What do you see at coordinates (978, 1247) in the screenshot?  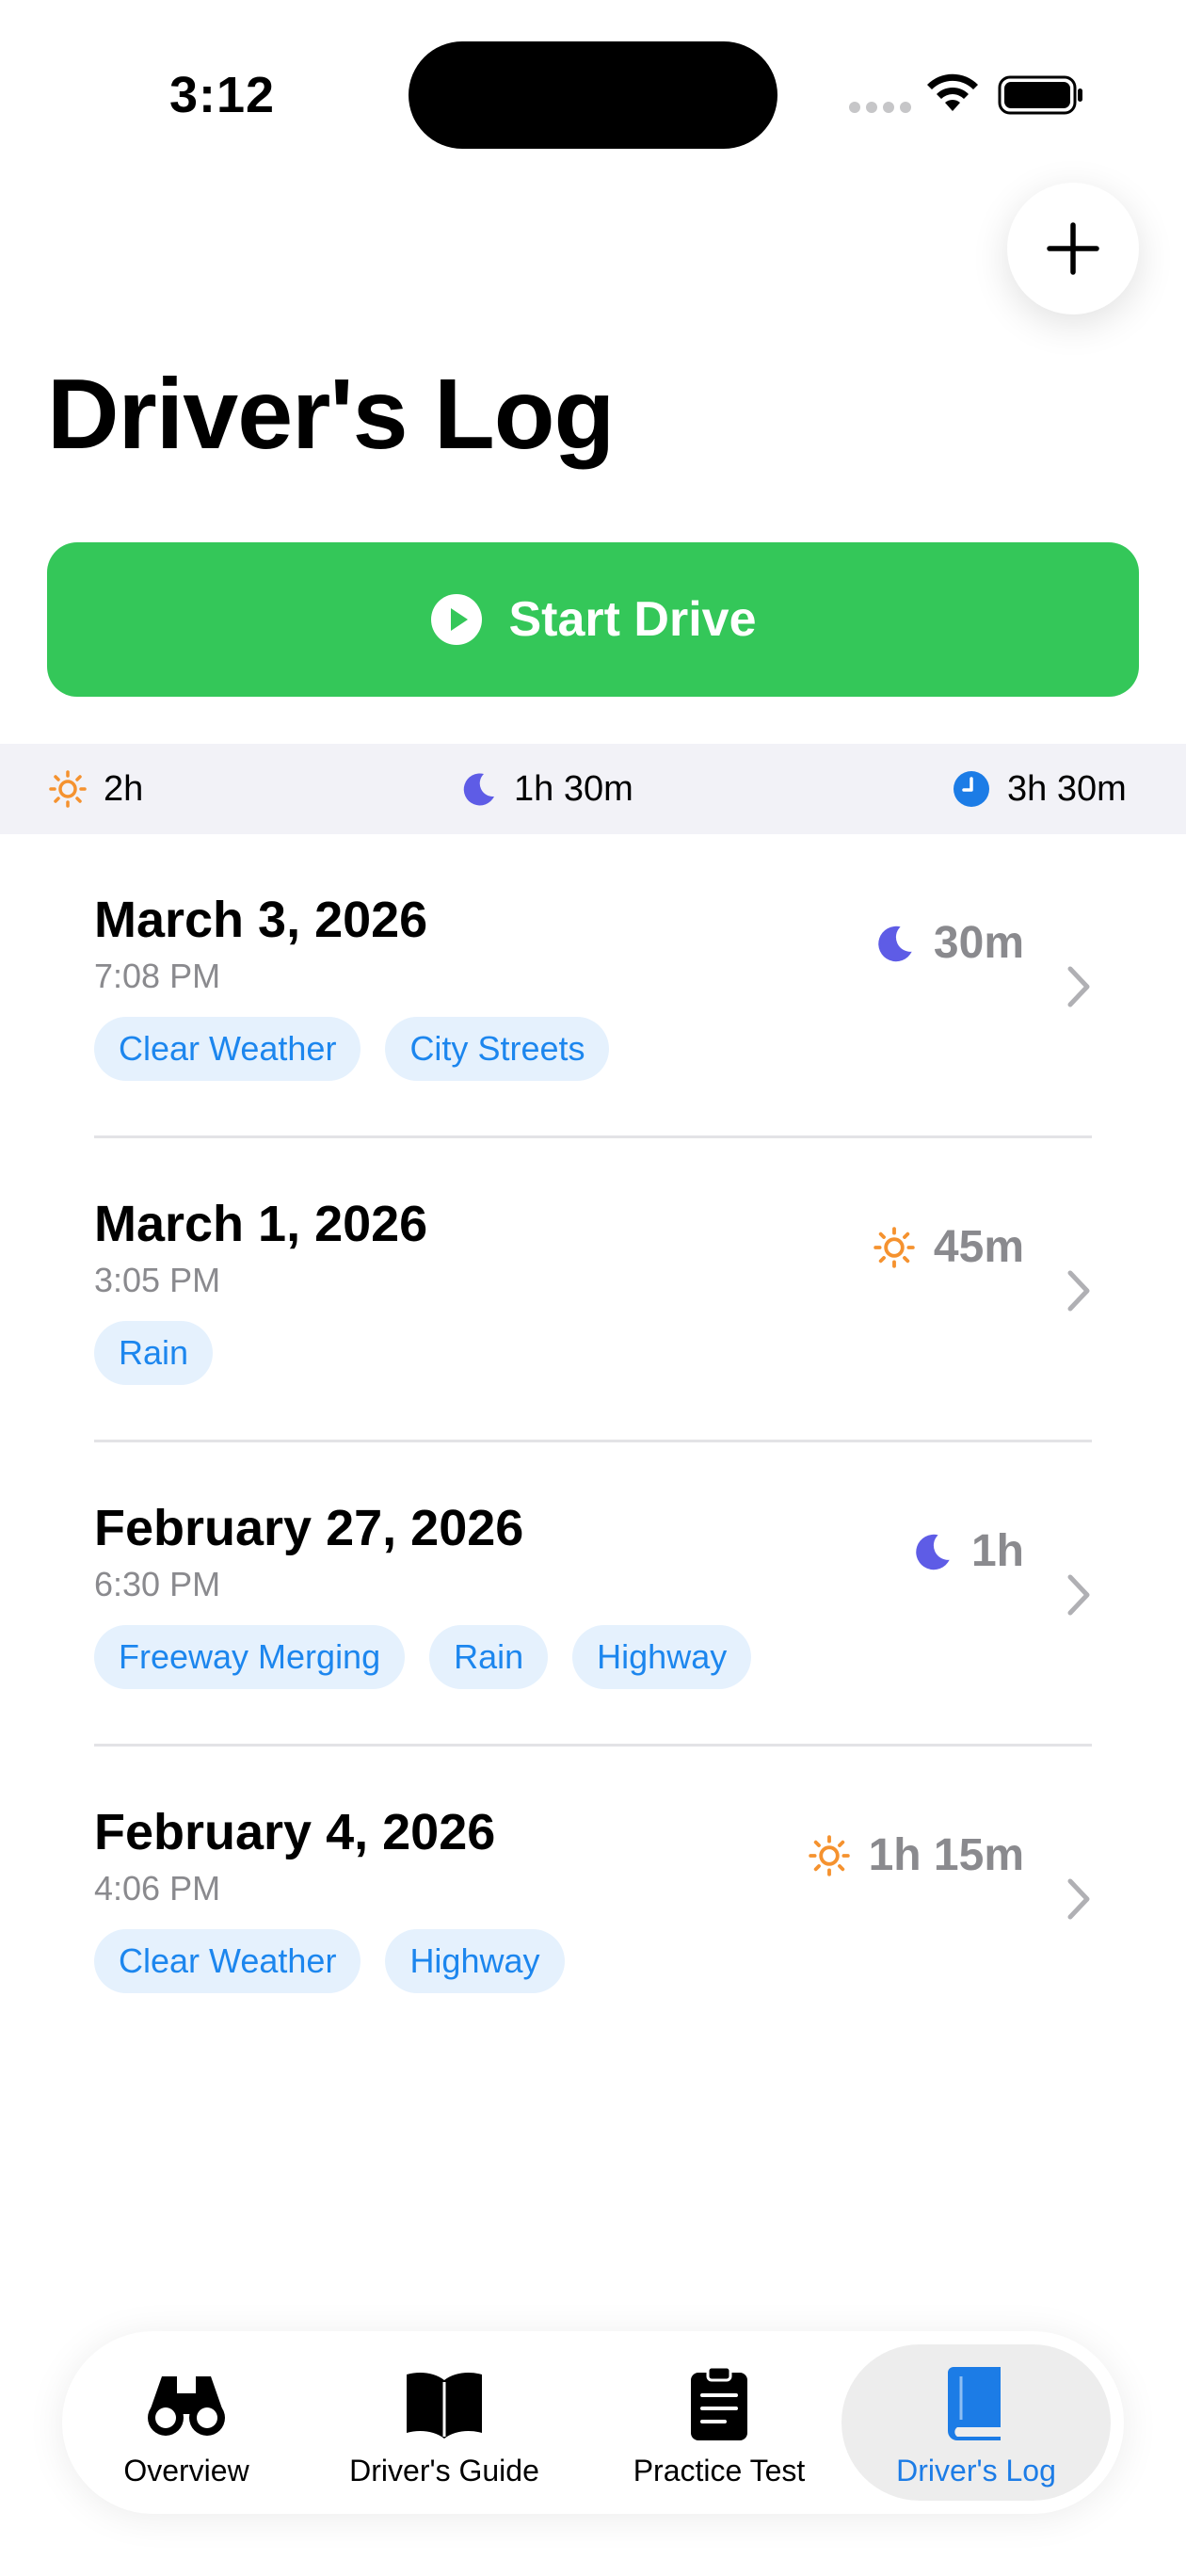 I see `drive-duration-value: 45m` at bounding box center [978, 1247].